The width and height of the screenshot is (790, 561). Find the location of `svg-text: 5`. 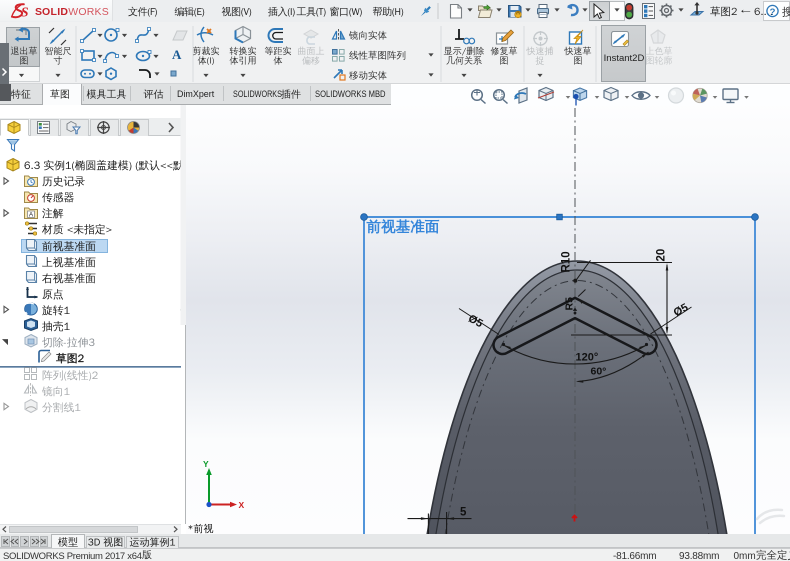

svg-text: 5 is located at coordinates (463, 513).